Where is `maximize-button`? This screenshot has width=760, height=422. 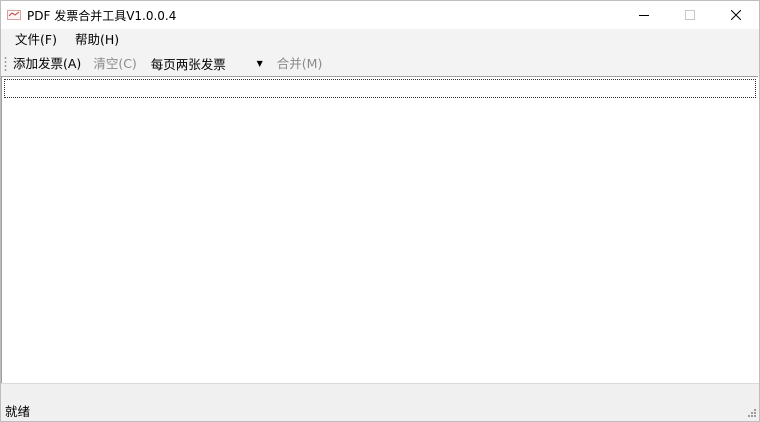 maximize-button is located at coordinates (690, 15).